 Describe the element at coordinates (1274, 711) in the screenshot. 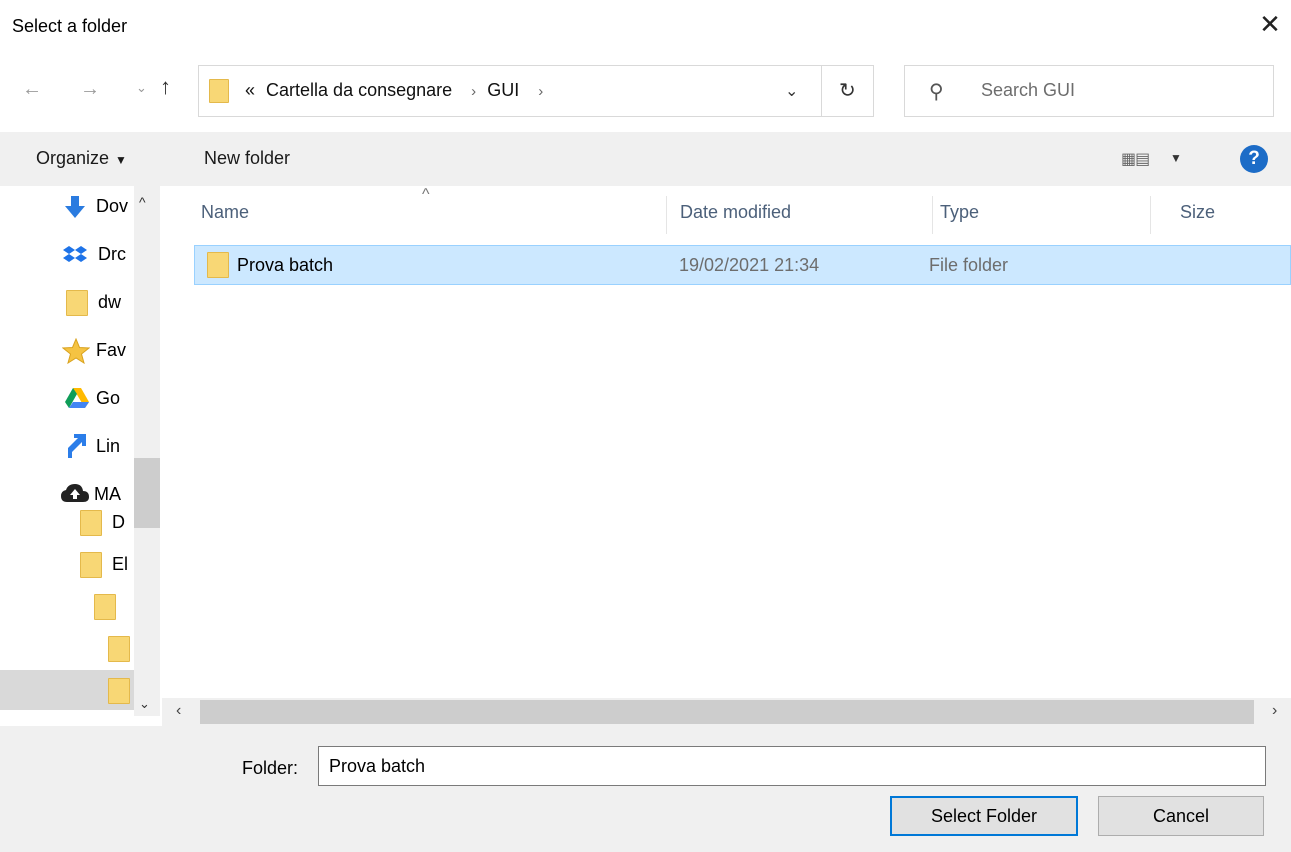

I see `scroll-right-icon: ›` at that location.